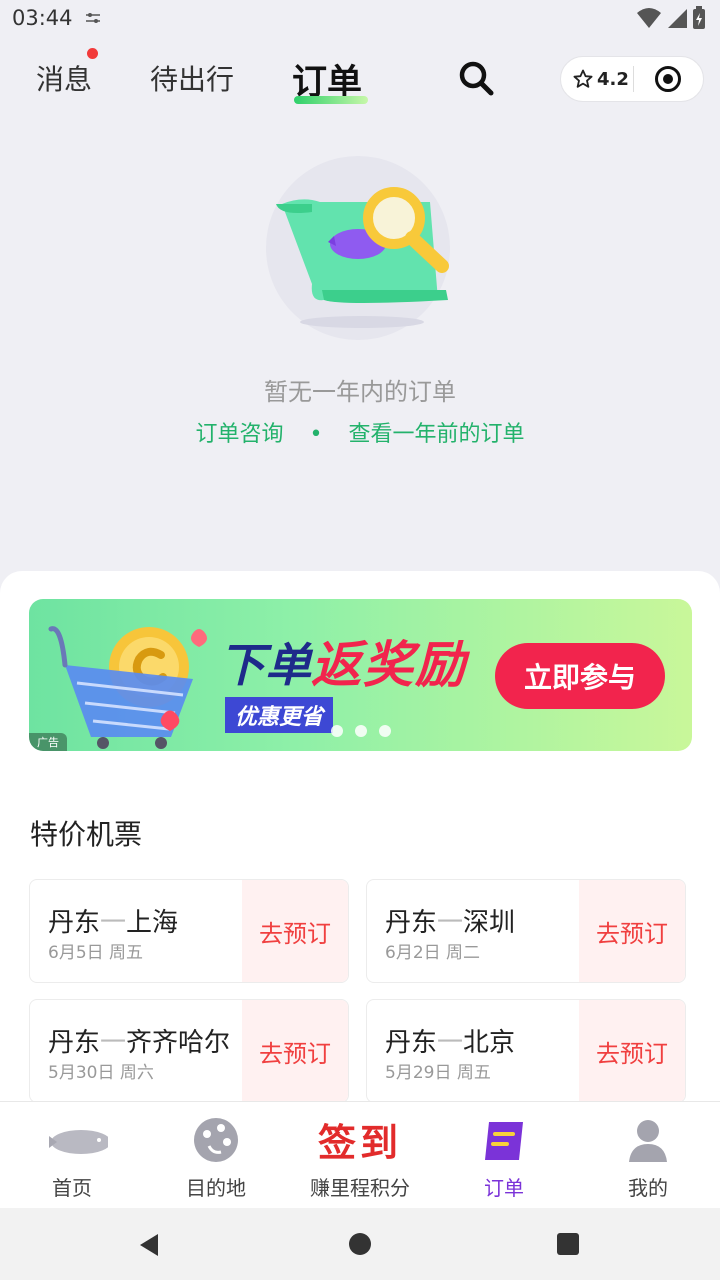 The height and width of the screenshot is (1280, 720). I want to click on tab-label: 我的, so click(648, 1188).